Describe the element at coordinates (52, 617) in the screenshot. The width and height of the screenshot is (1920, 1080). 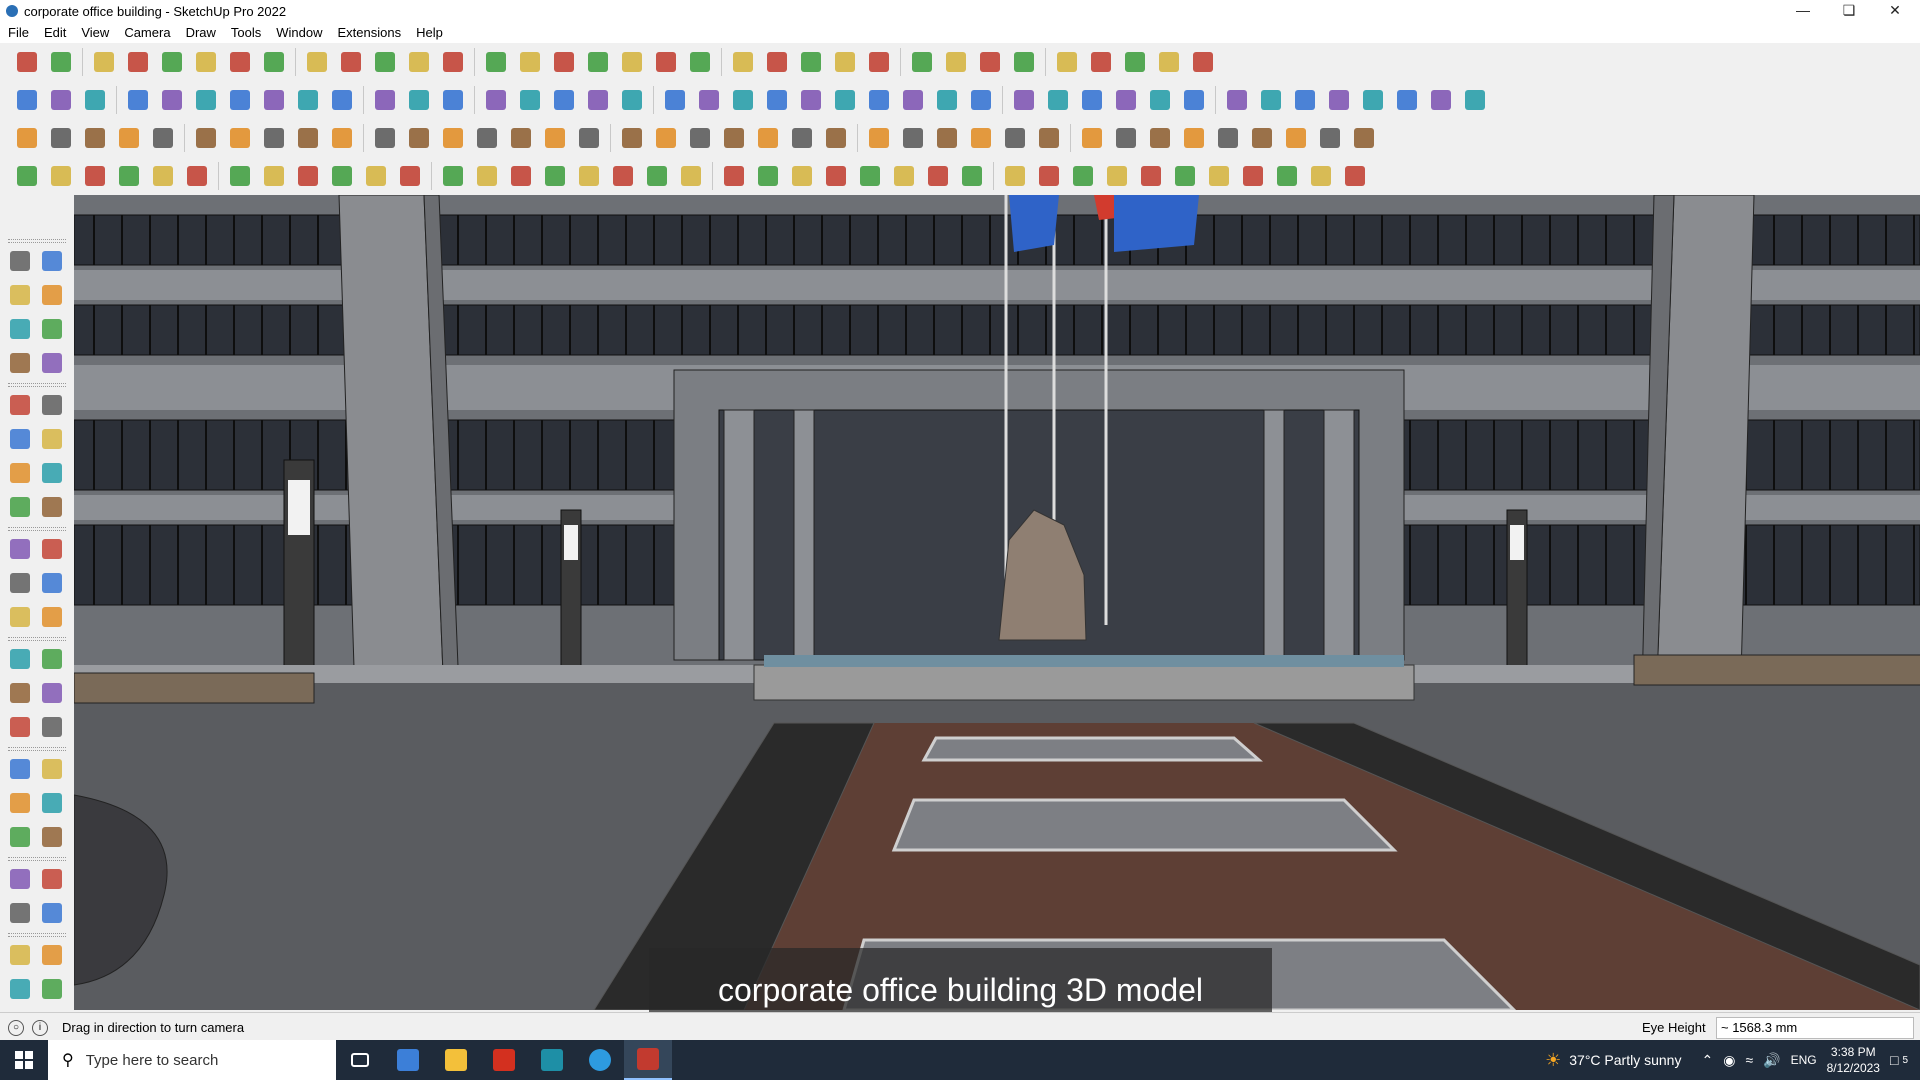
I see `left-tool-22-icon` at that location.